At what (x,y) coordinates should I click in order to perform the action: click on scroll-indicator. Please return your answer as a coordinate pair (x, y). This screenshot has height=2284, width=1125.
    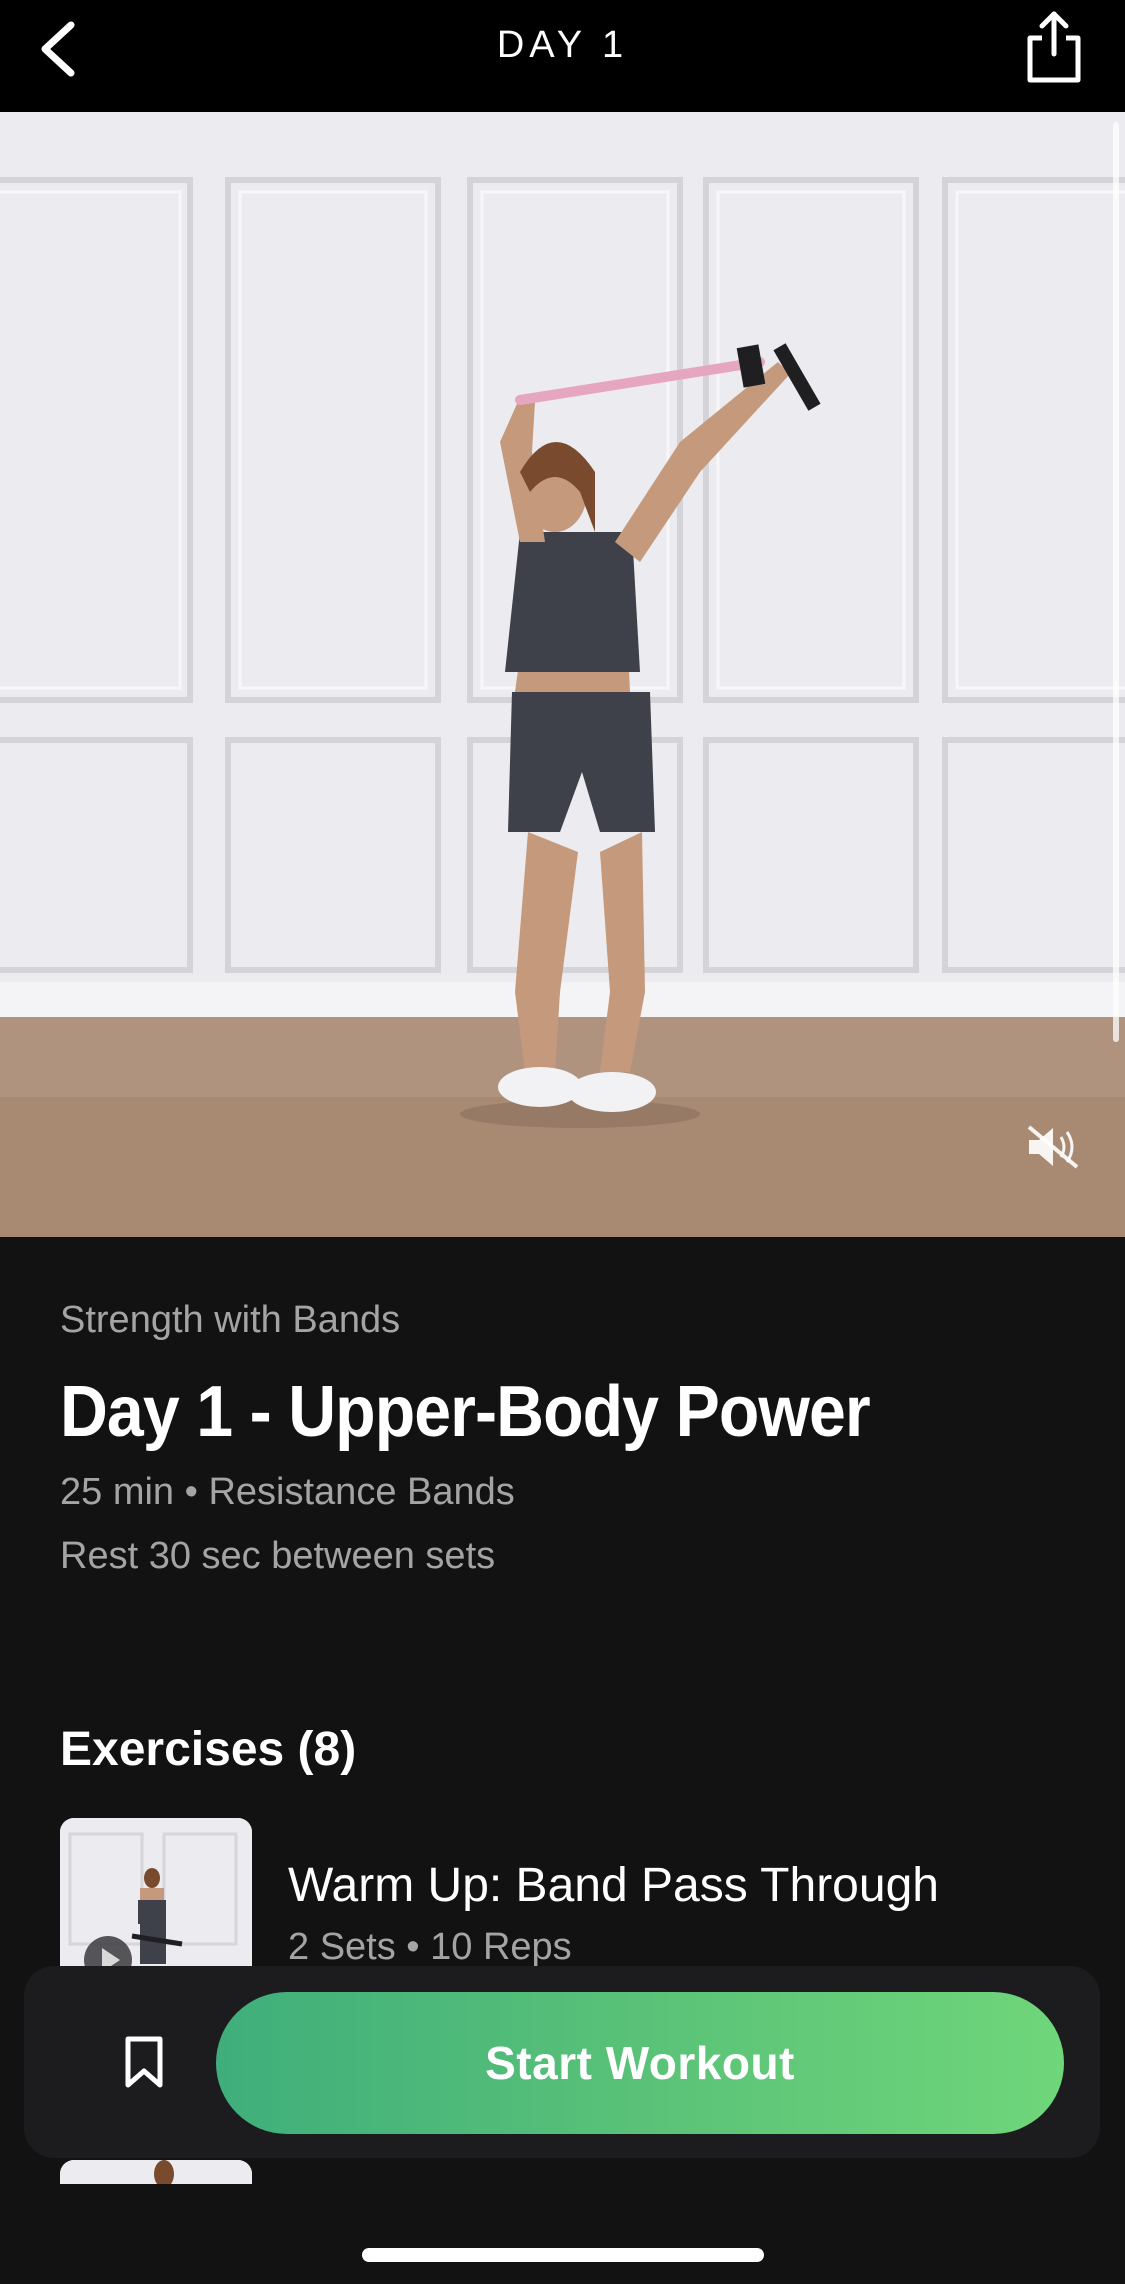
    Looking at the image, I should click on (1116, 582).